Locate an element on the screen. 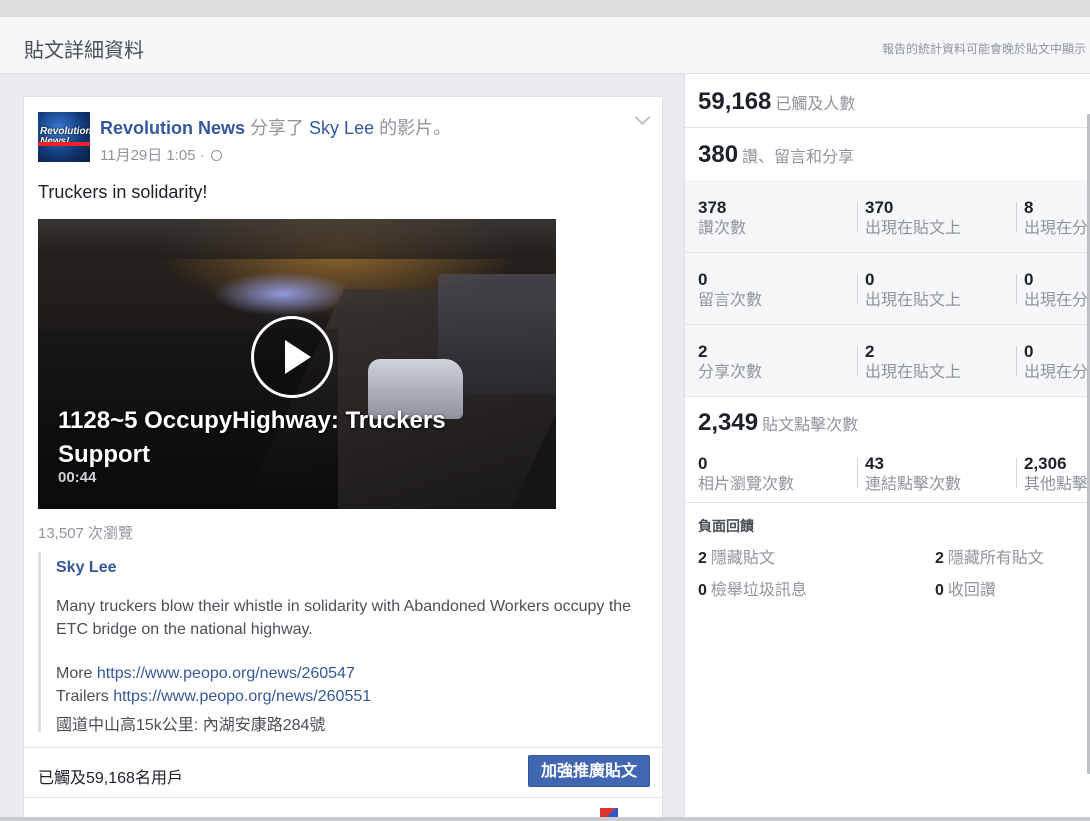 This screenshot has height=821, width=1090. play-icon is located at coordinates (292, 357).